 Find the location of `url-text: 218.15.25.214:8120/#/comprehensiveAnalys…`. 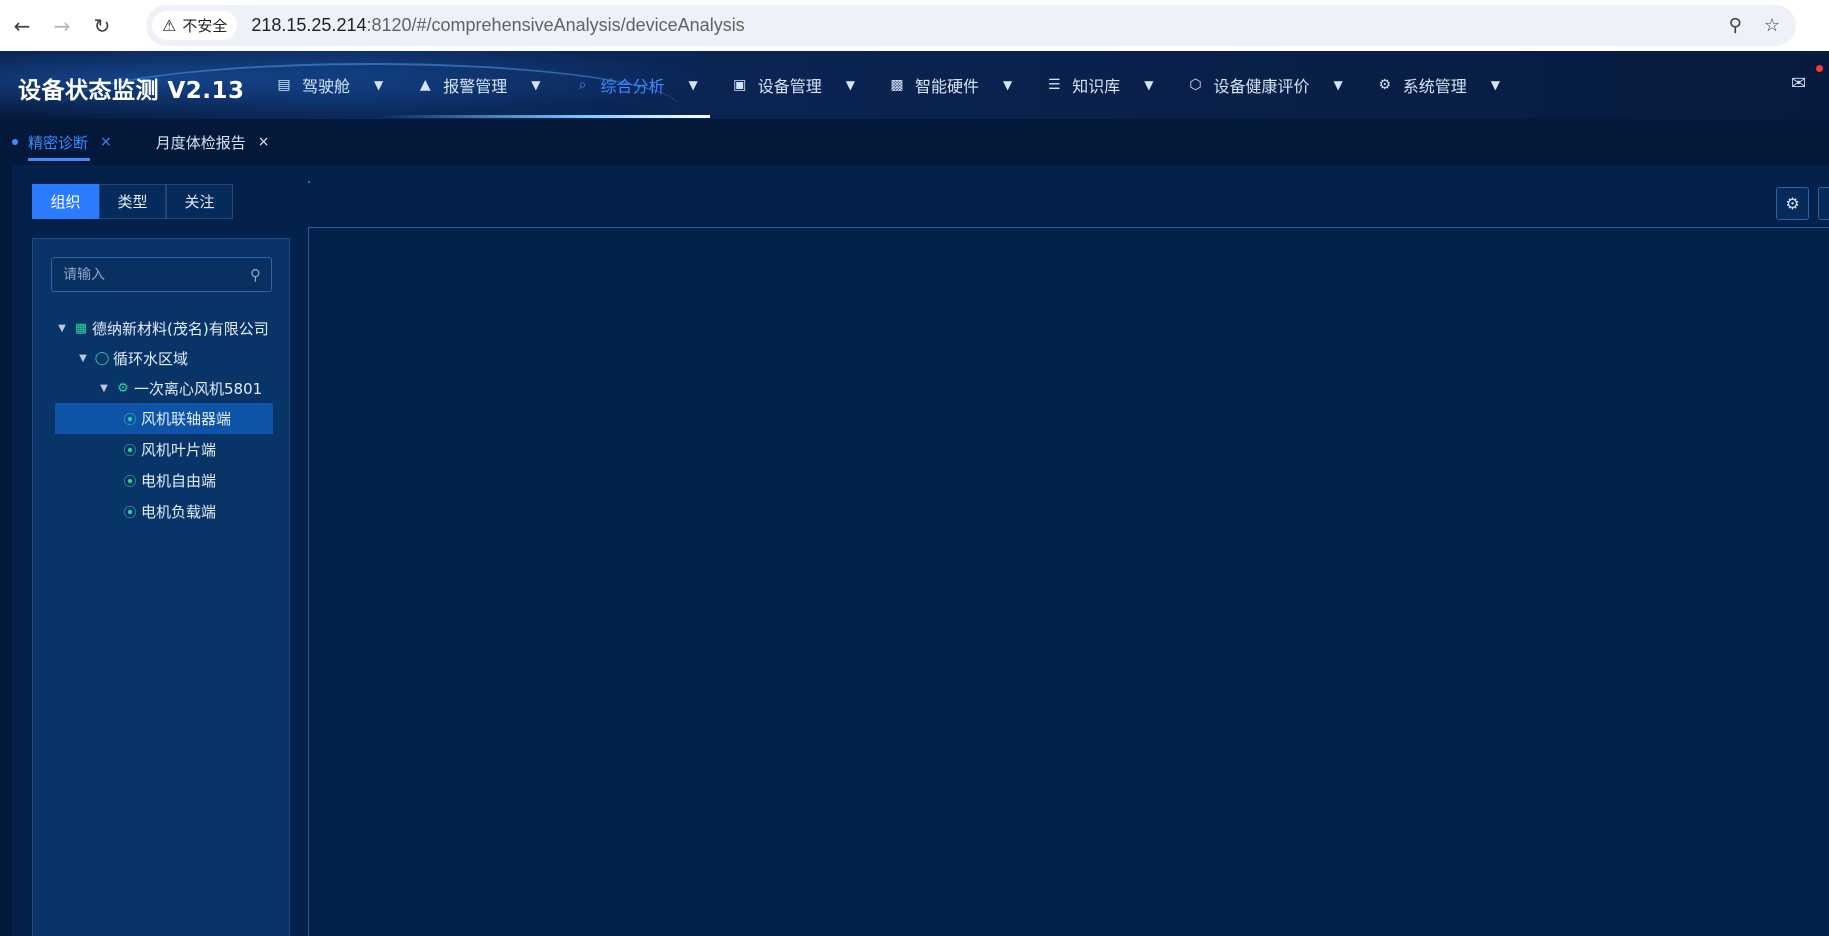

url-text: 218.15.25.214:8120/#/comprehensiveAnalys… is located at coordinates (497, 25).